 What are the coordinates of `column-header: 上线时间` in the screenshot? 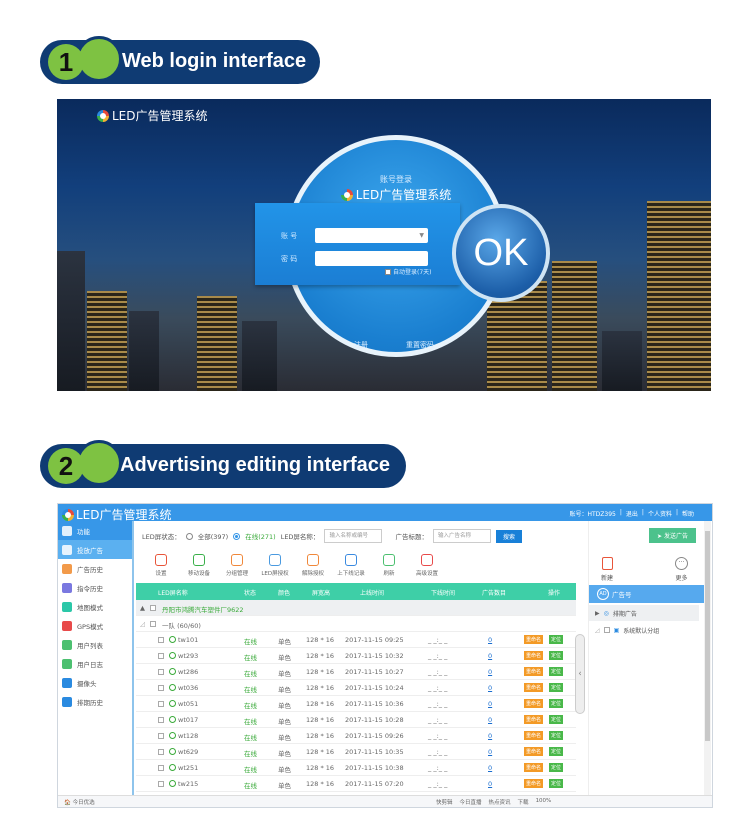 It's located at (372, 592).